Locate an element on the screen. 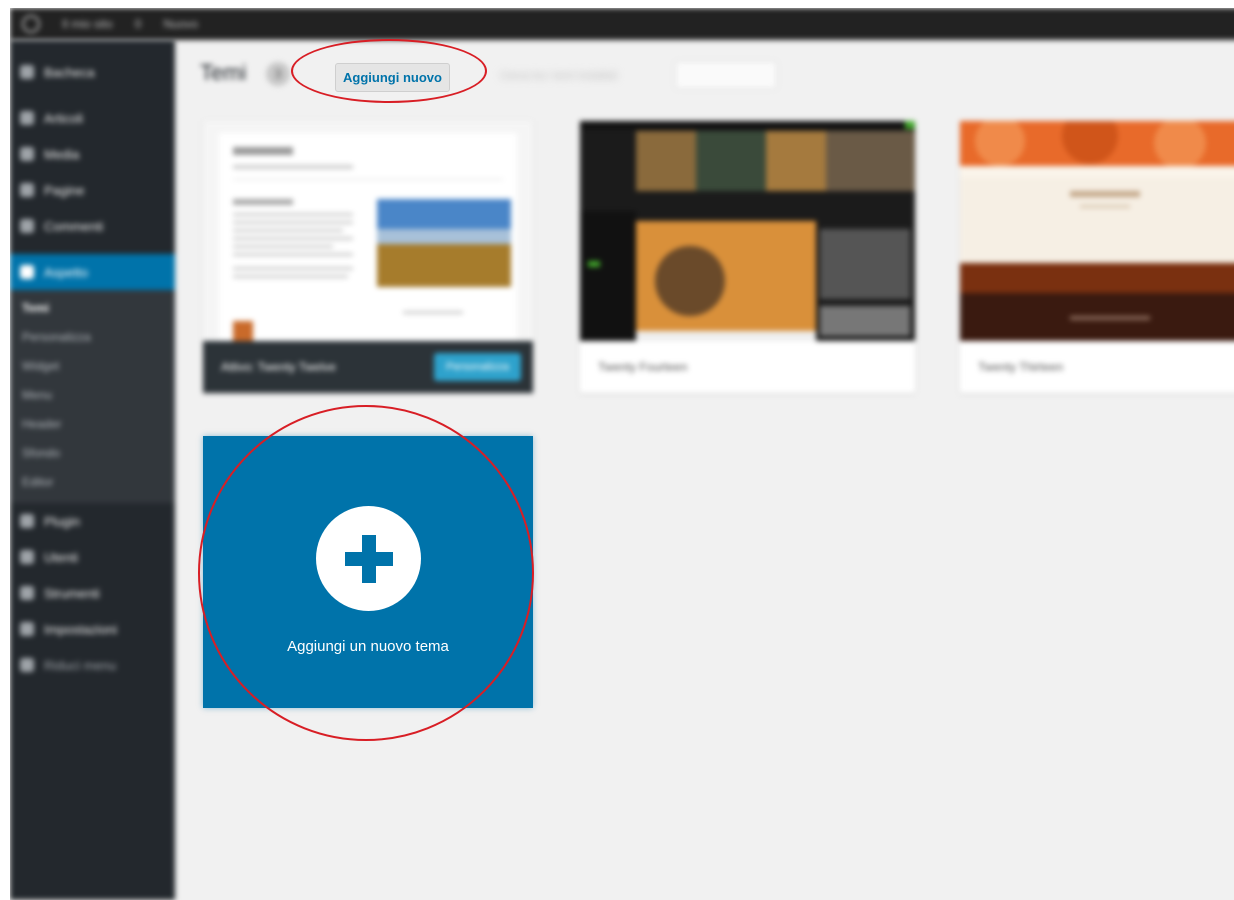 The width and height of the screenshot is (1234, 900). sidebar-item-bacheca: Bacheca is located at coordinates (92, 72).